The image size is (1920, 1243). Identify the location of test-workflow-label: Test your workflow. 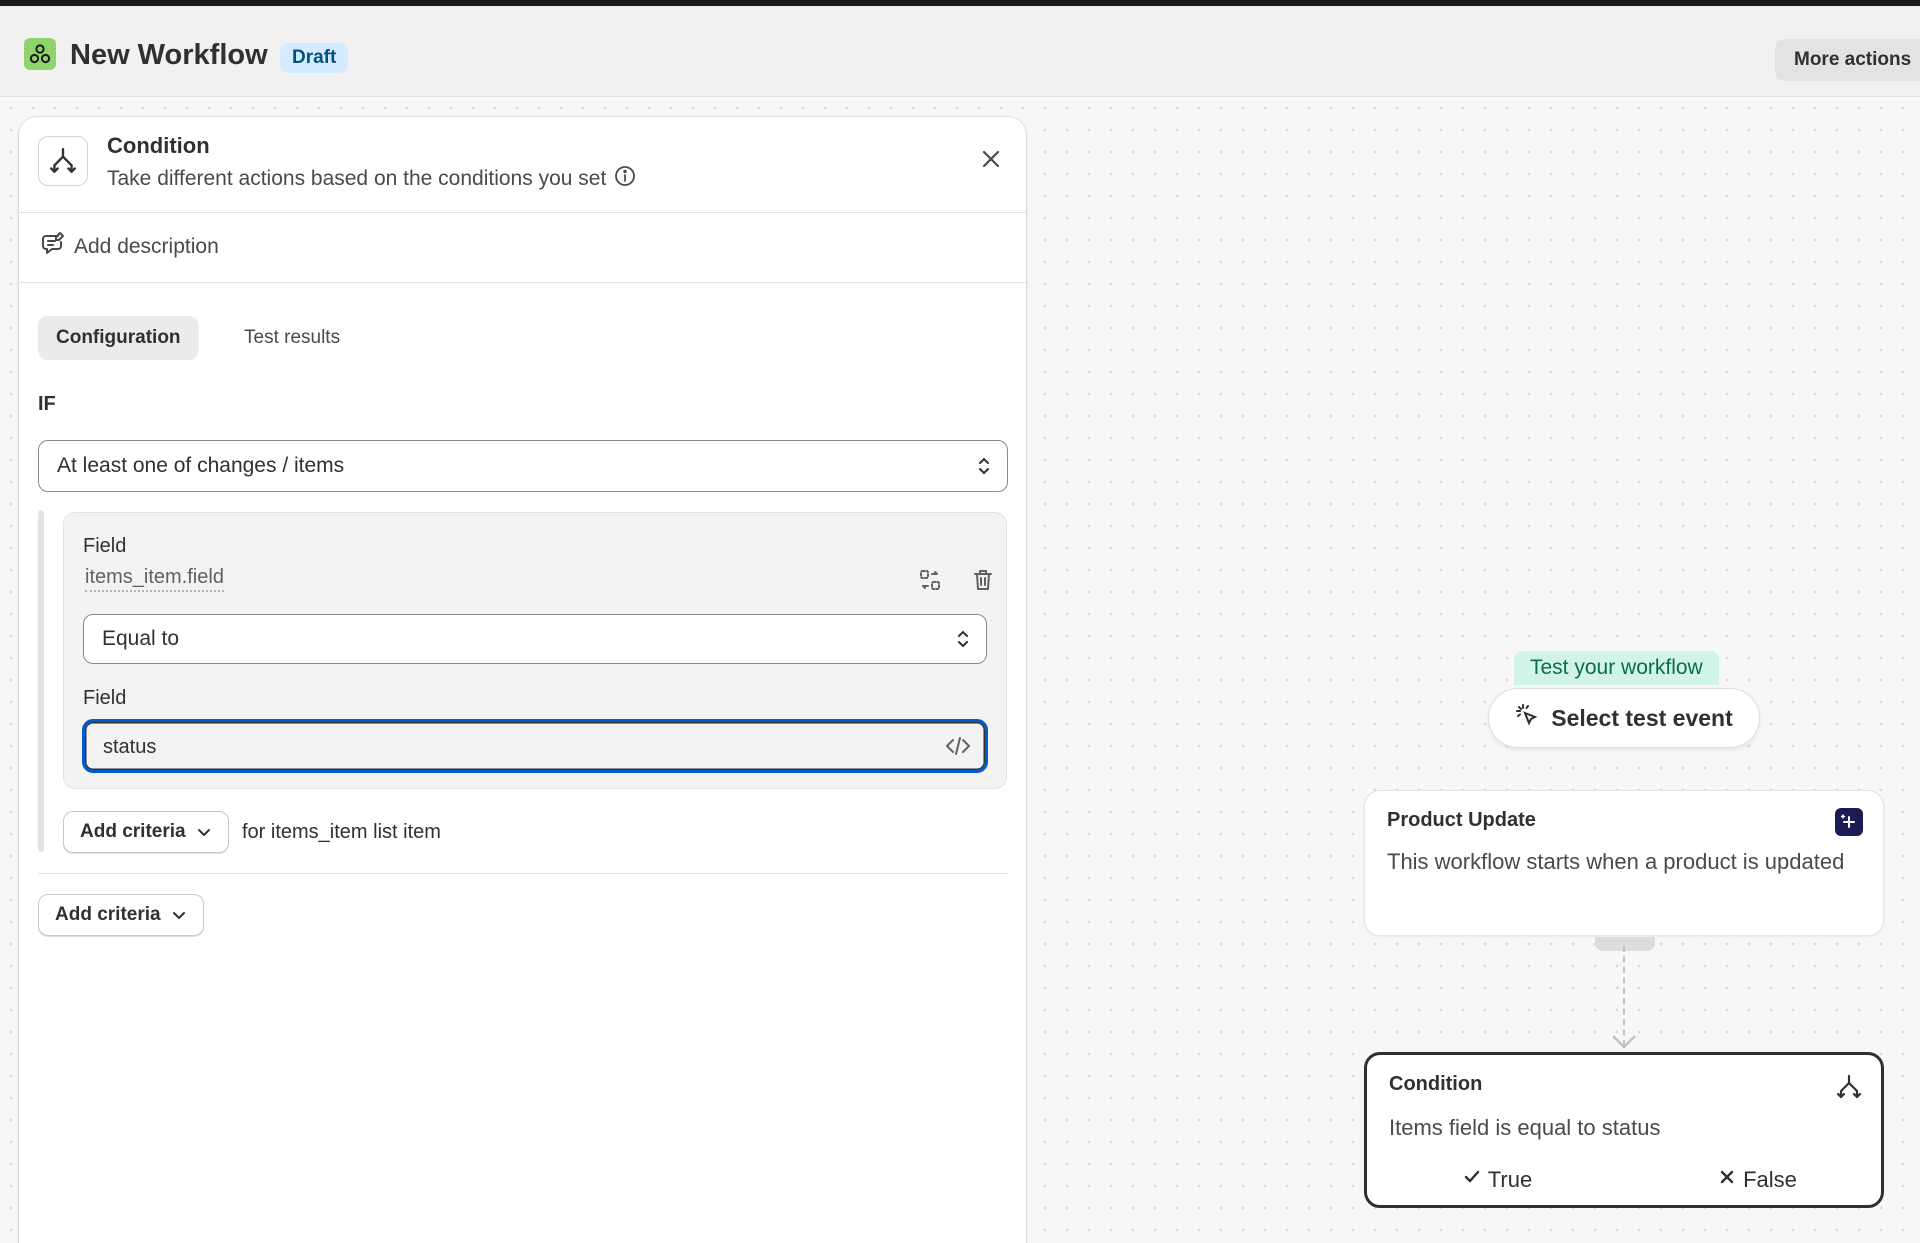
(1616, 668).